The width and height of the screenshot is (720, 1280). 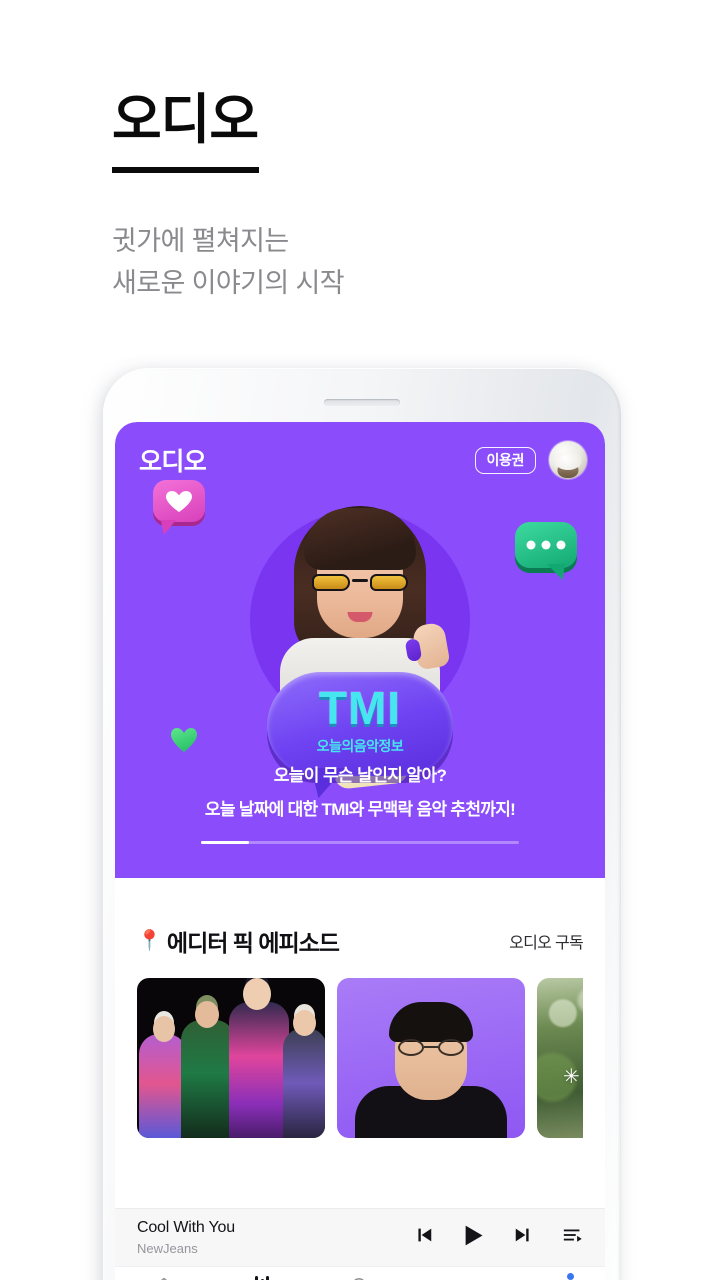 I want to click on section-header: 📍 에디터 픽 에피소드 오디오 구독, so click(x=360, y=928).